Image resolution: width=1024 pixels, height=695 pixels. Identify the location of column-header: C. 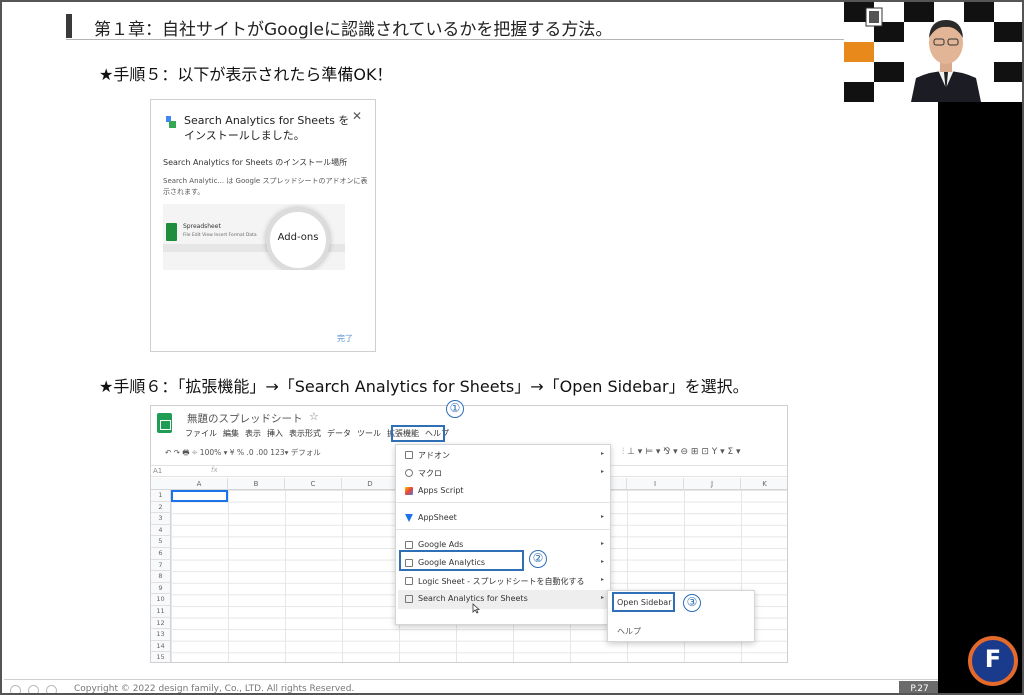
(313, 484).